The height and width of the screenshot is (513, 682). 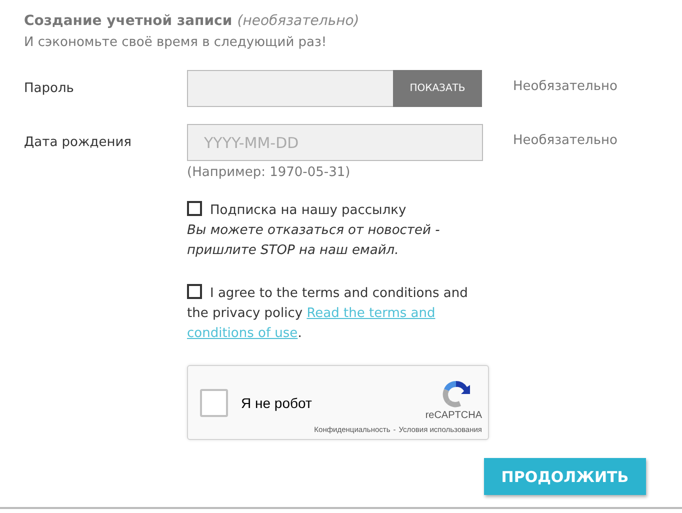 I want to click on subtitle: И сэкономьте своё время в следующий раз!, so click(x=176, y=43).